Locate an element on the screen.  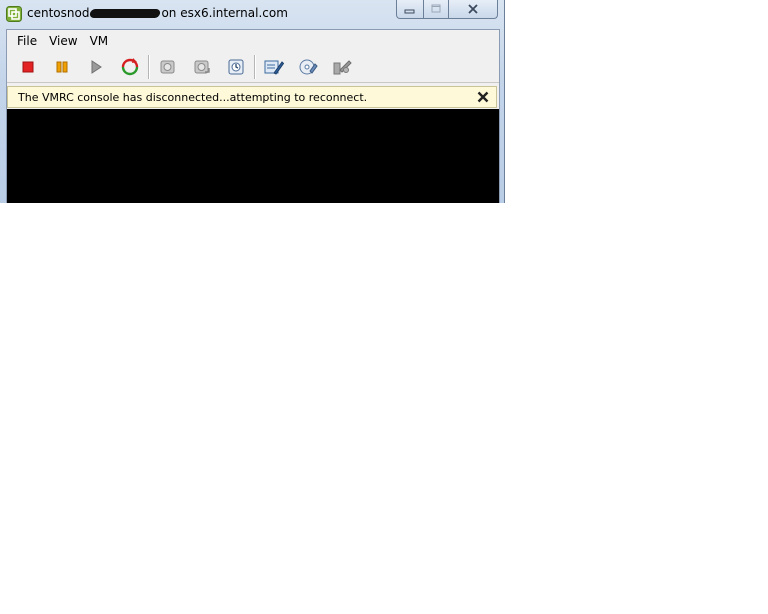
window-controls is located at coordinates (447, 10).